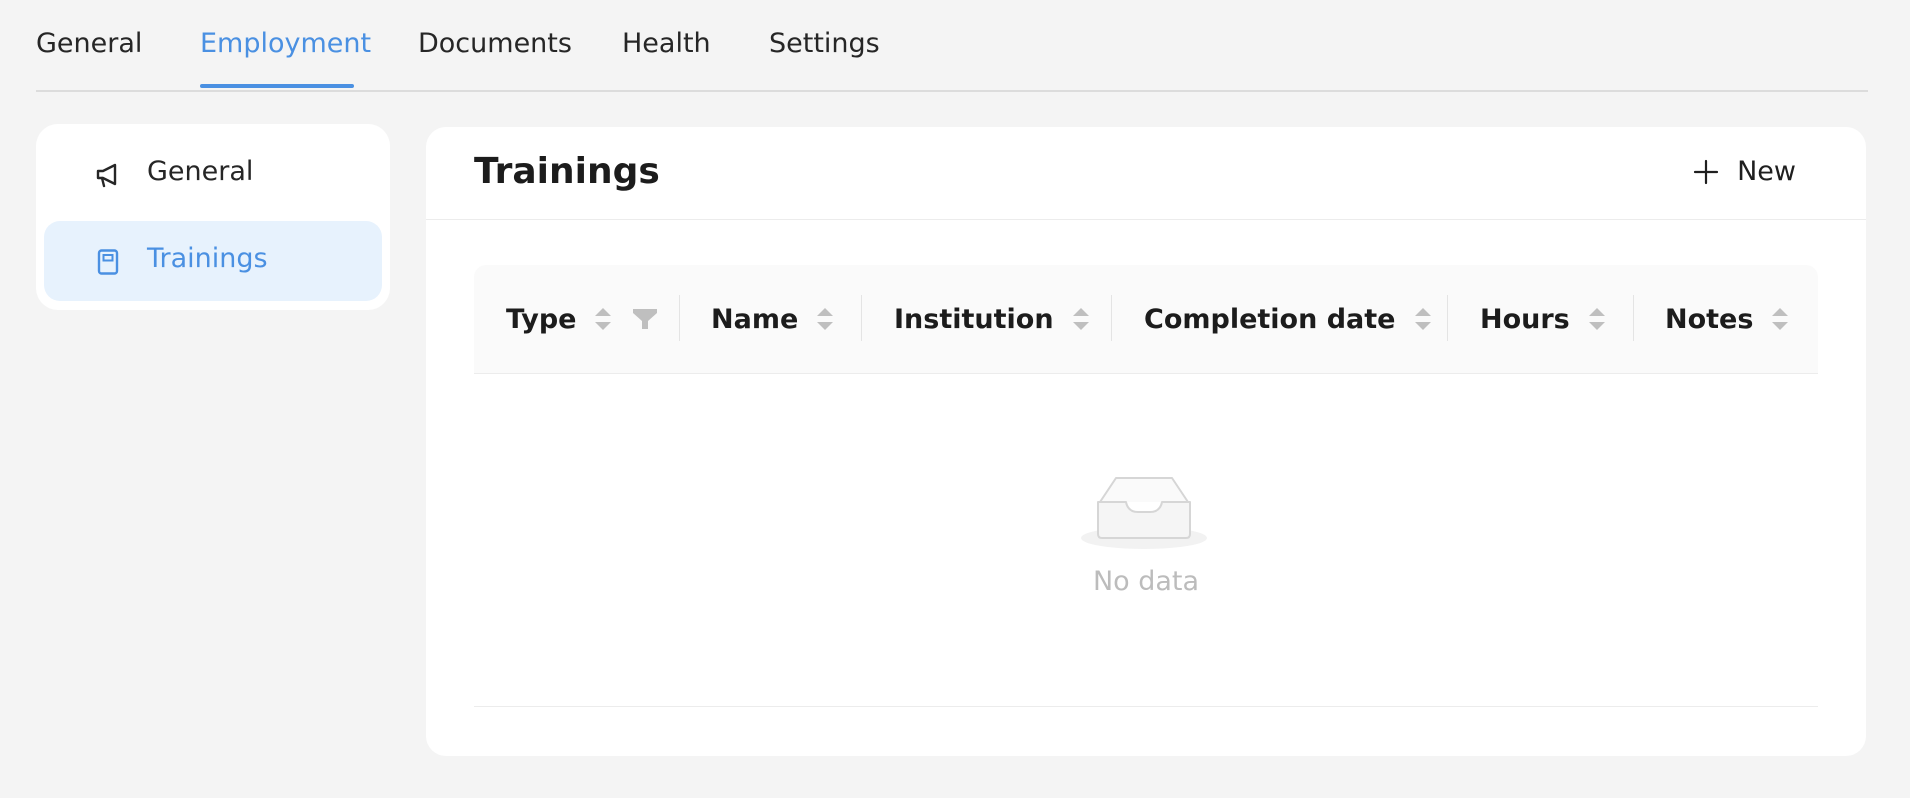 This screenshot has height=798, width=1910. I want to click on tab-general: General, so click(89, 44).